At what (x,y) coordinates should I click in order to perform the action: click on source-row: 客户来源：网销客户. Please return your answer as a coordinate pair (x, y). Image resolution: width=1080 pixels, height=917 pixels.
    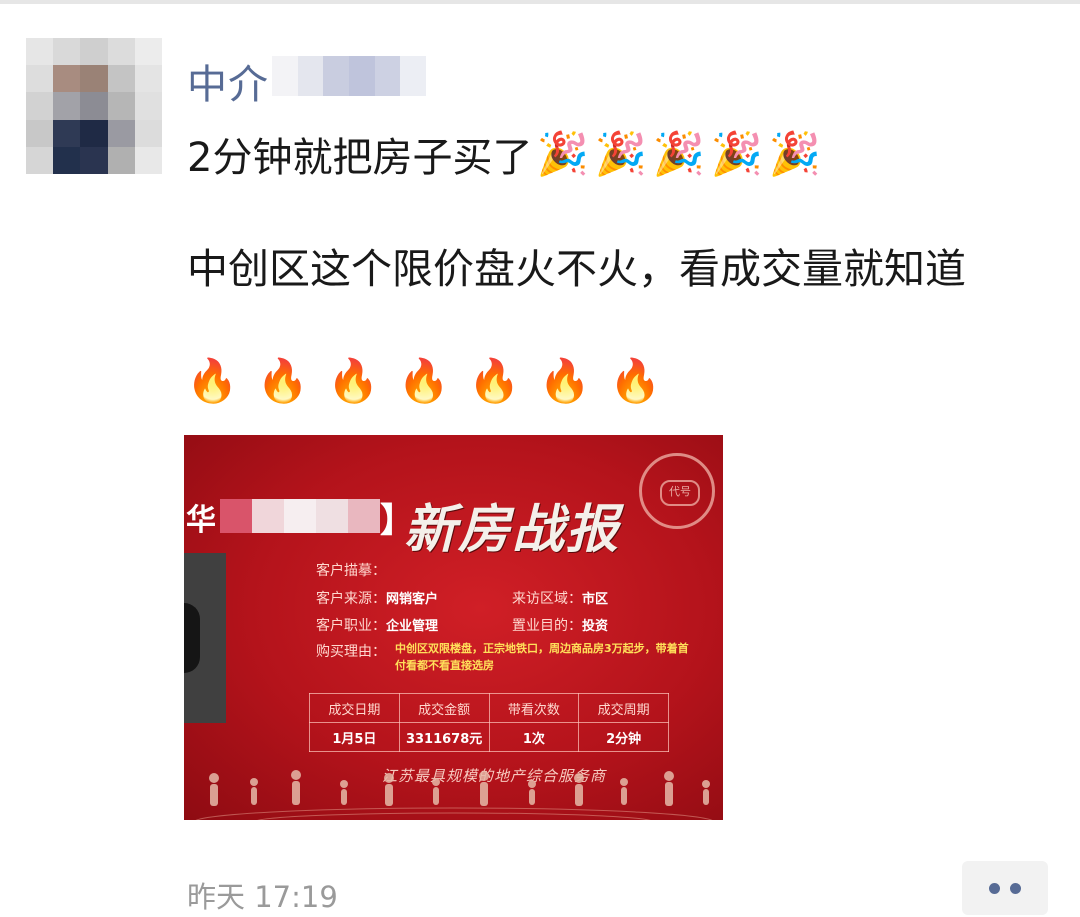
    Looking at the image, I should click on (377, 598).